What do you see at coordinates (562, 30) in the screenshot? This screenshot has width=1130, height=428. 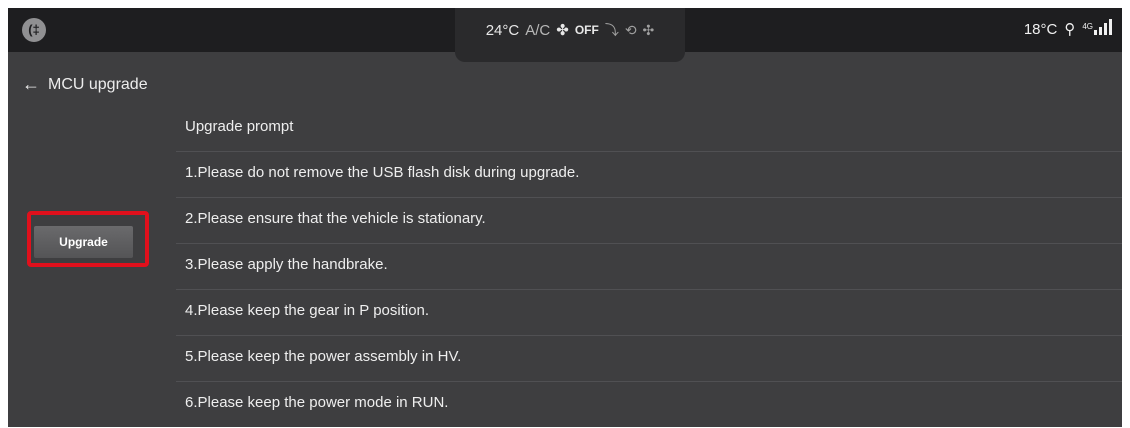 I see `fan-icon: ✤` at bounding box center [562, 30].